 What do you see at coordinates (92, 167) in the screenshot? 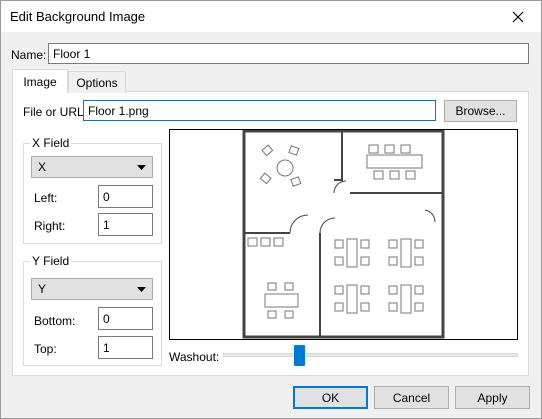
I see `x-field-select: X` at bounding box center [92, 167].